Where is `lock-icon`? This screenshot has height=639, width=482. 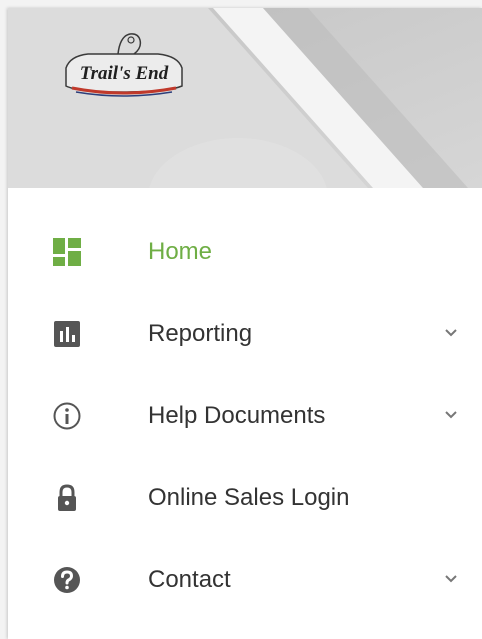
lock-icon is located at coordinates (67, 497).